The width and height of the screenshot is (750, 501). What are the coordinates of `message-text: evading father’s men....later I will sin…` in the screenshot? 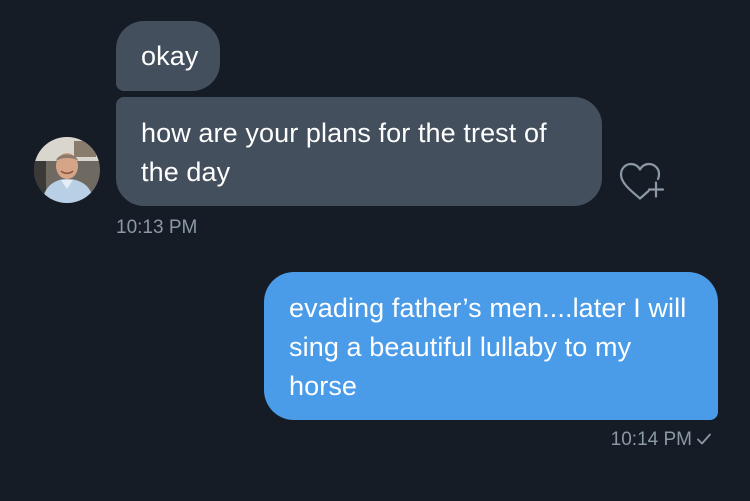 It's located at (488, 347).